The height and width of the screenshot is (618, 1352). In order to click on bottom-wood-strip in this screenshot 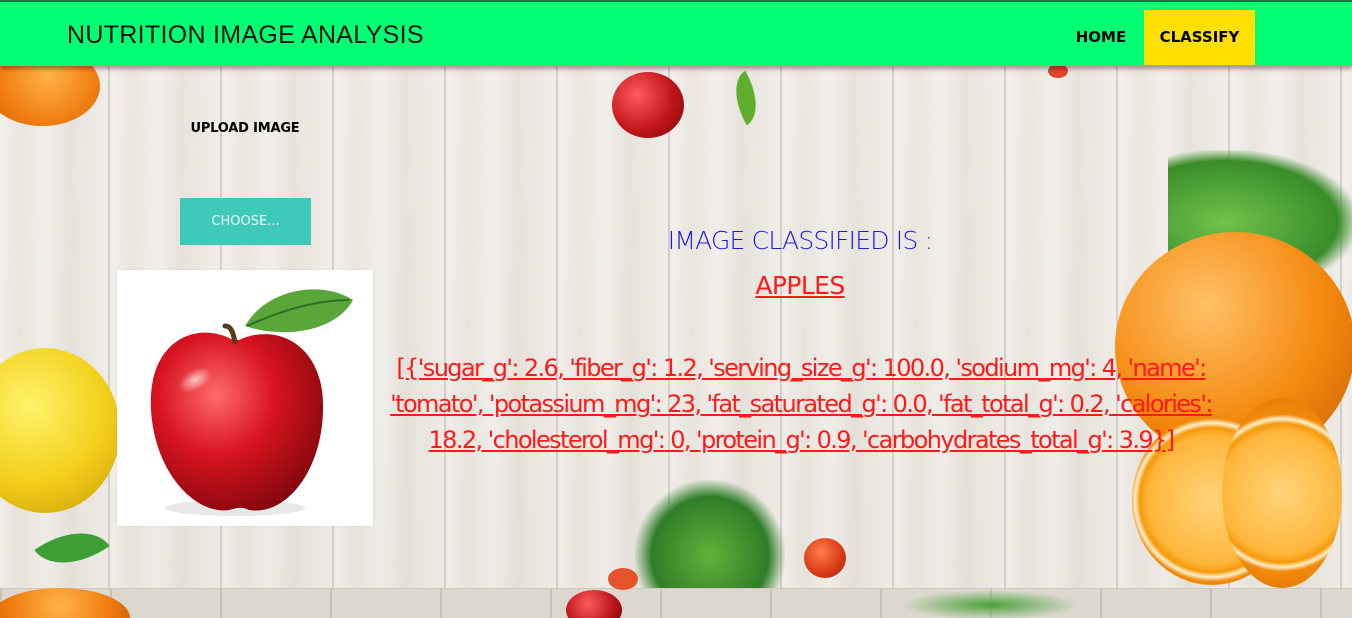, I will do `click(676, 603)`.